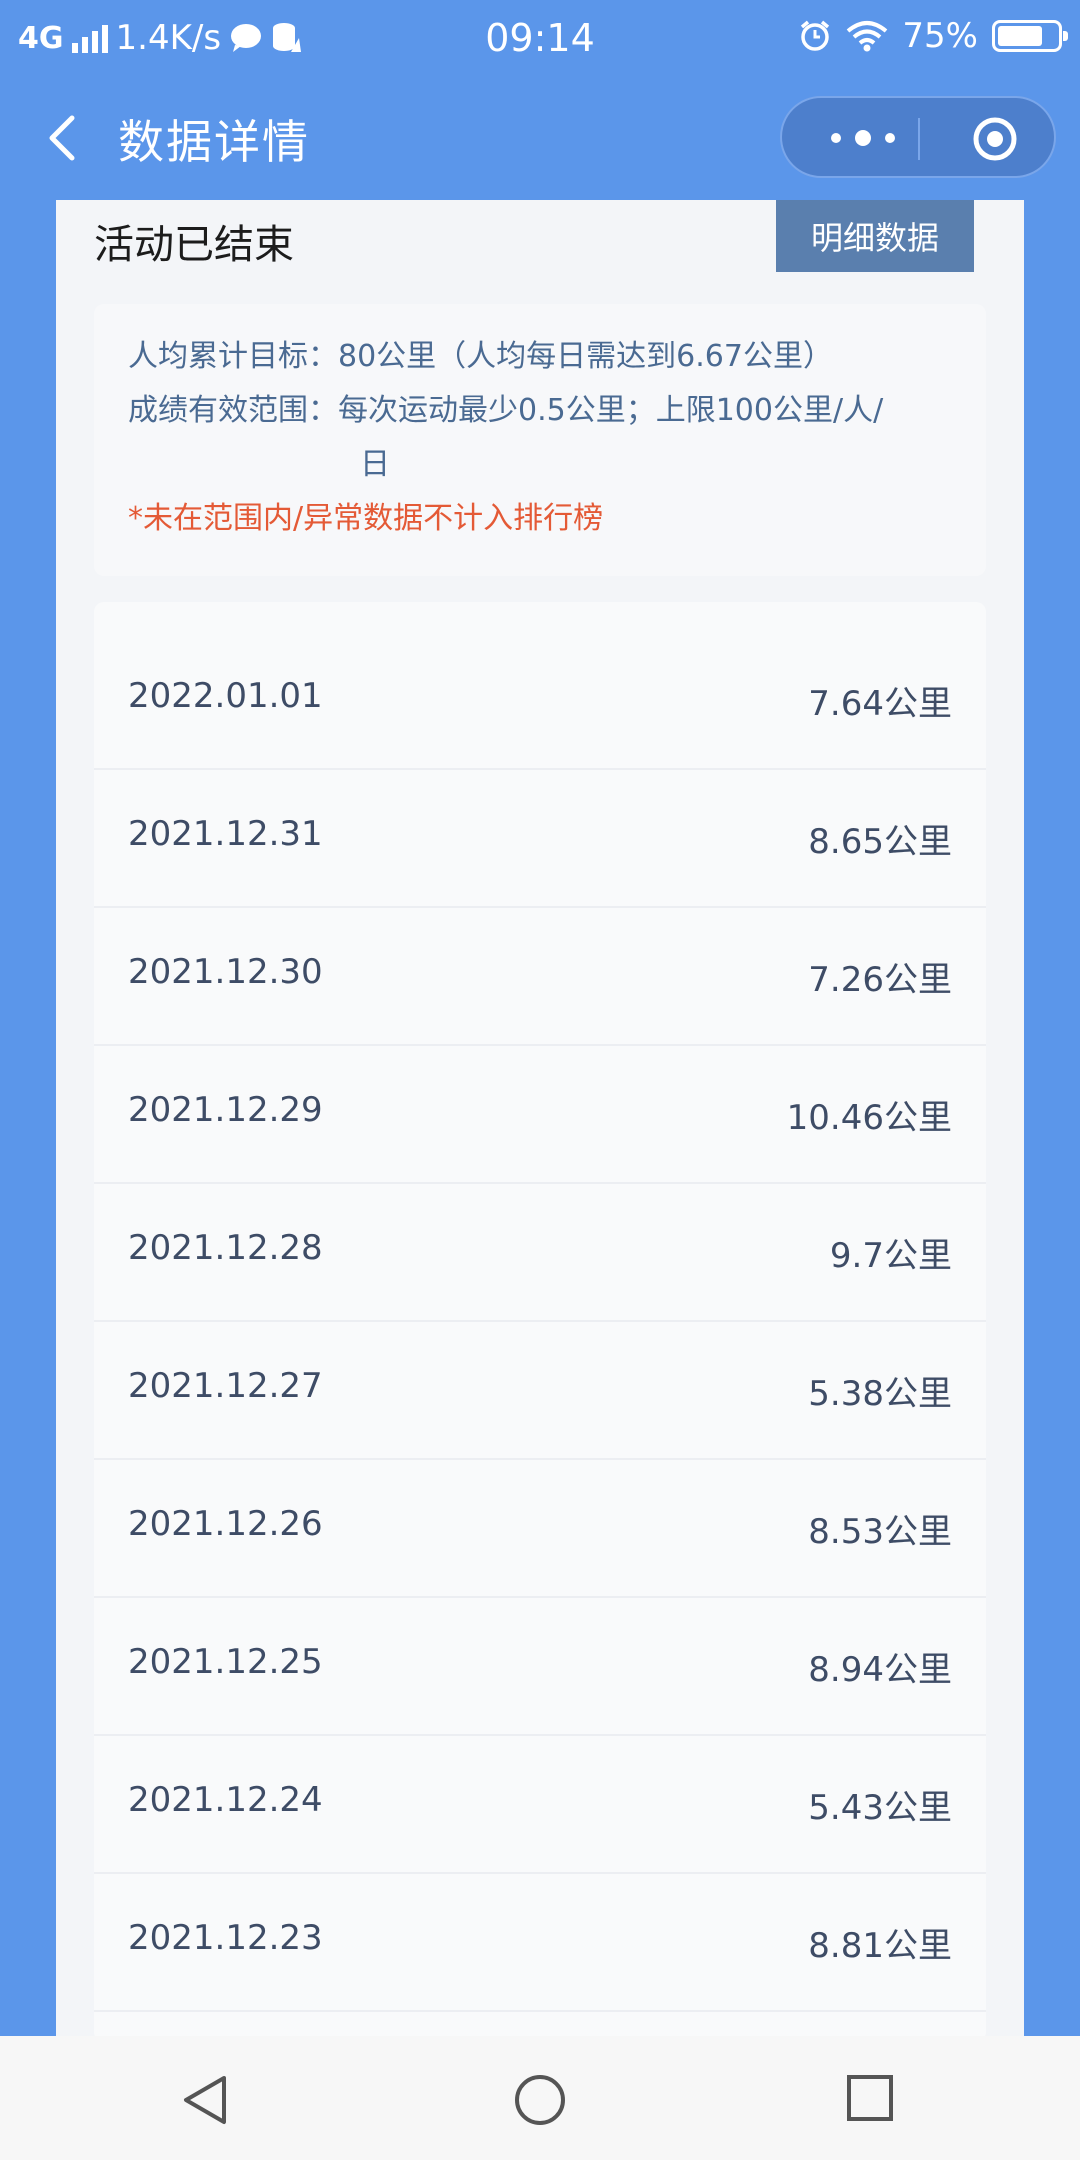 Image resolution: width=1080 pixels, height=2160 pixels. Describe the element at coordinates (880, 1394) in the screenshot. I see `record-distance: 5.38公里` at that location.